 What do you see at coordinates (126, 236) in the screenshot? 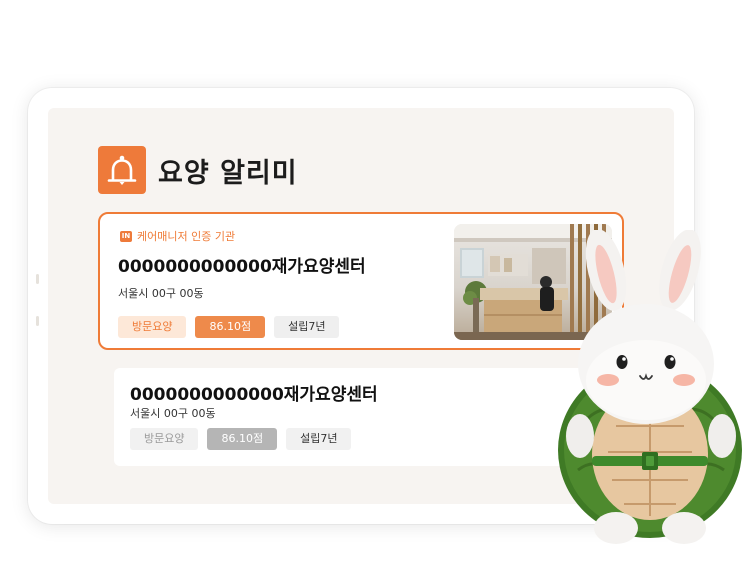
I see `certified-icon: IN` at bounding box center [126, 236].